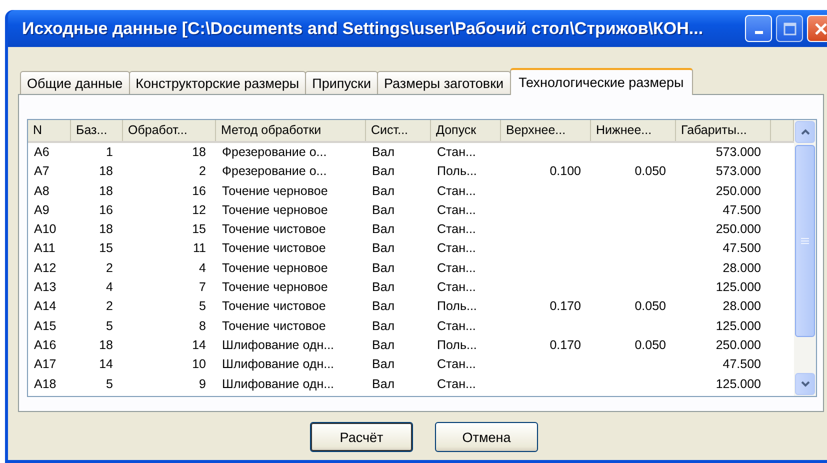 Image resolution: width=827 pixels, height=463 pixels. Describe the element at coordinates (805, 241) in the screenshot. I see `scroll-thumb` at that location.